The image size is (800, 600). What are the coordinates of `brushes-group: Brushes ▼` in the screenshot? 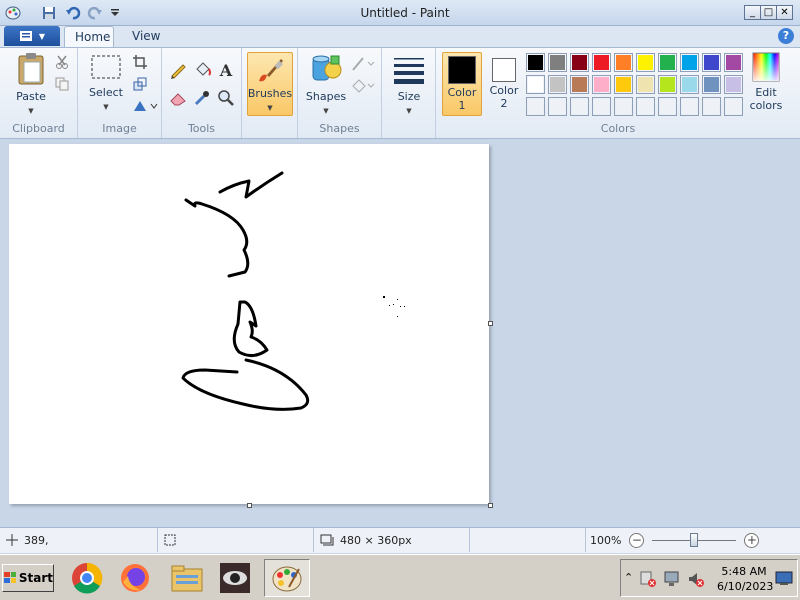 It's located at (270, 93).